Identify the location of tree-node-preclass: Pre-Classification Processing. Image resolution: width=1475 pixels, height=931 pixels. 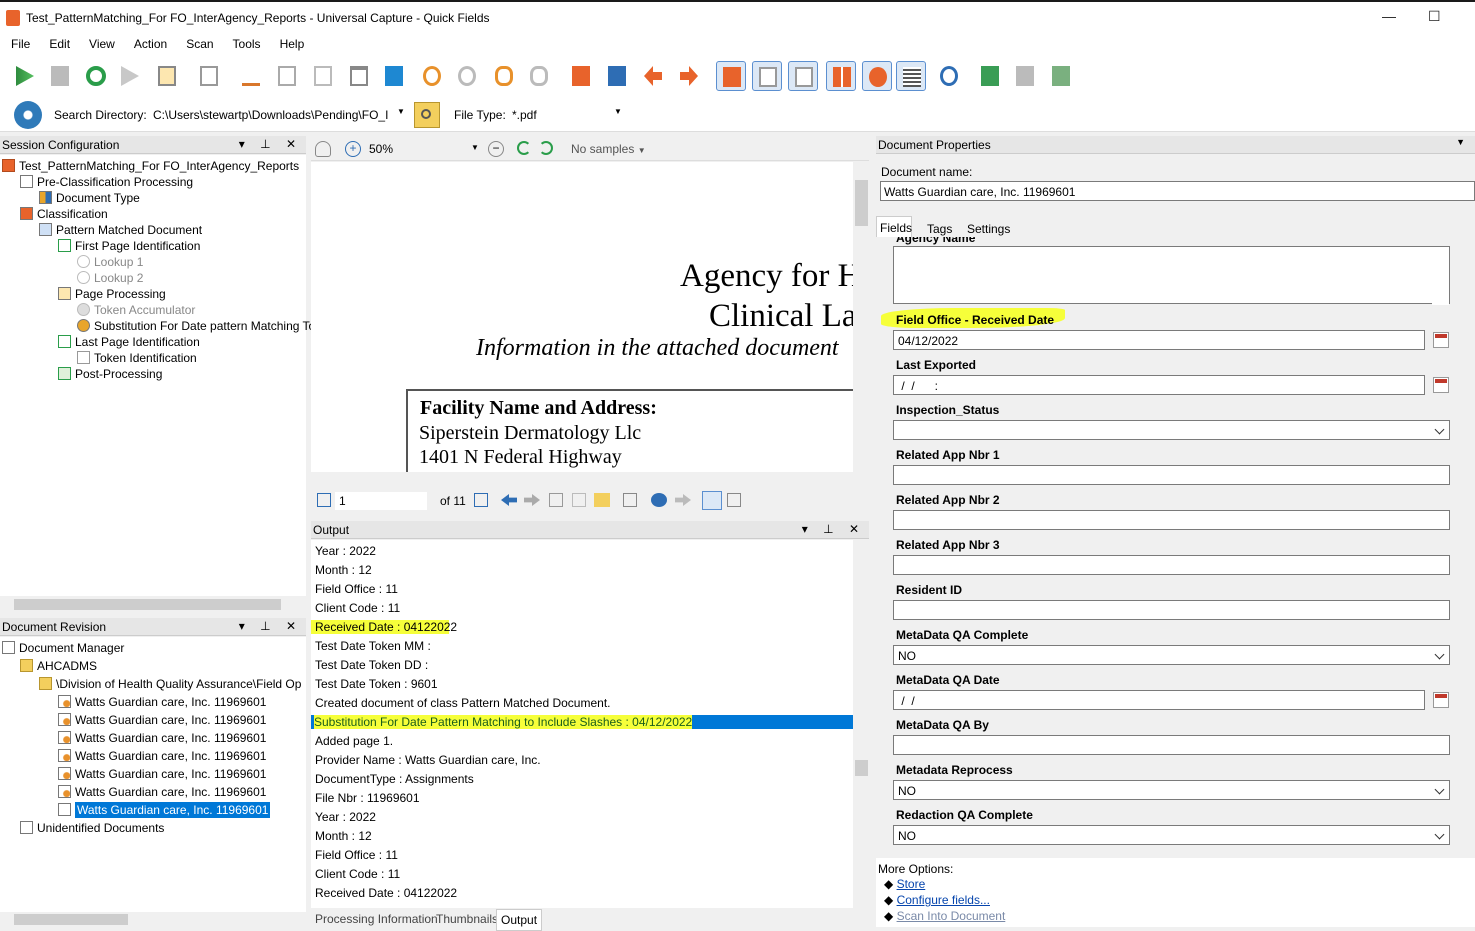
(106, 182).